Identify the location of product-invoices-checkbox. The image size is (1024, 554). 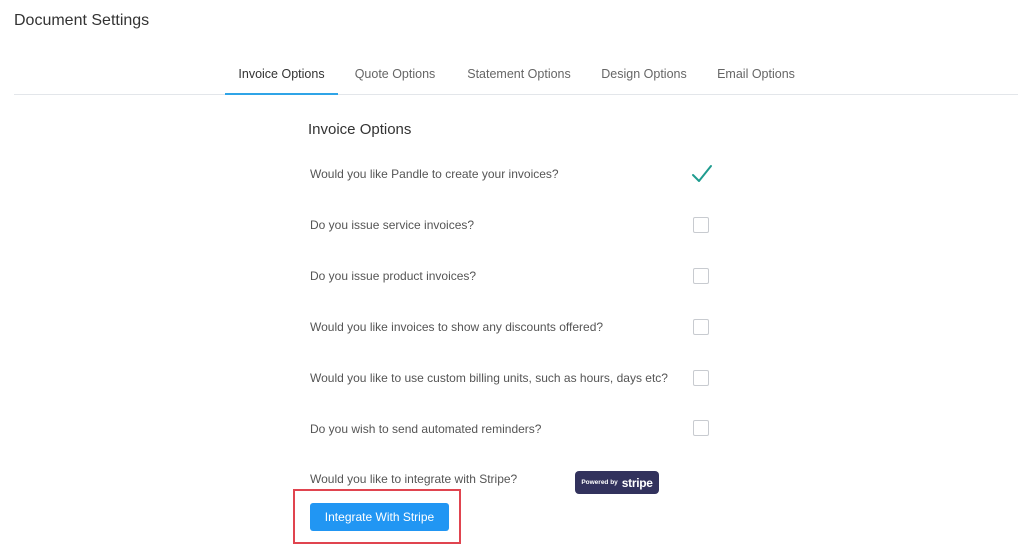
(701, 276).